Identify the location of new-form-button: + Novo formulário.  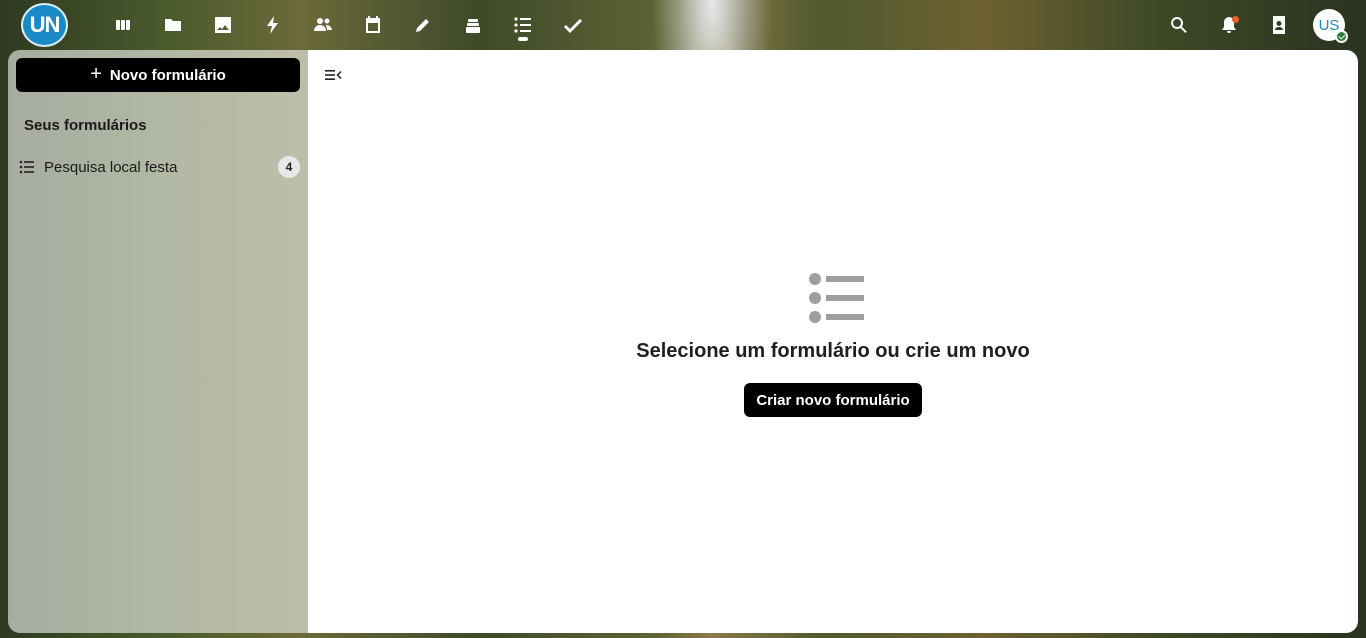
(158, 75).